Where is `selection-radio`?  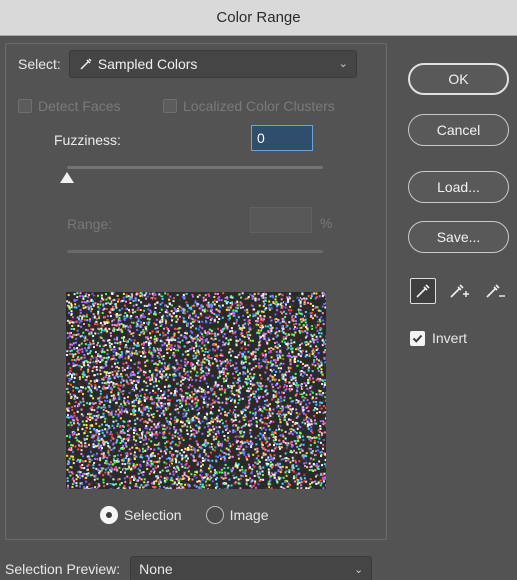 selection-radio is located at coordinates (109, 515).